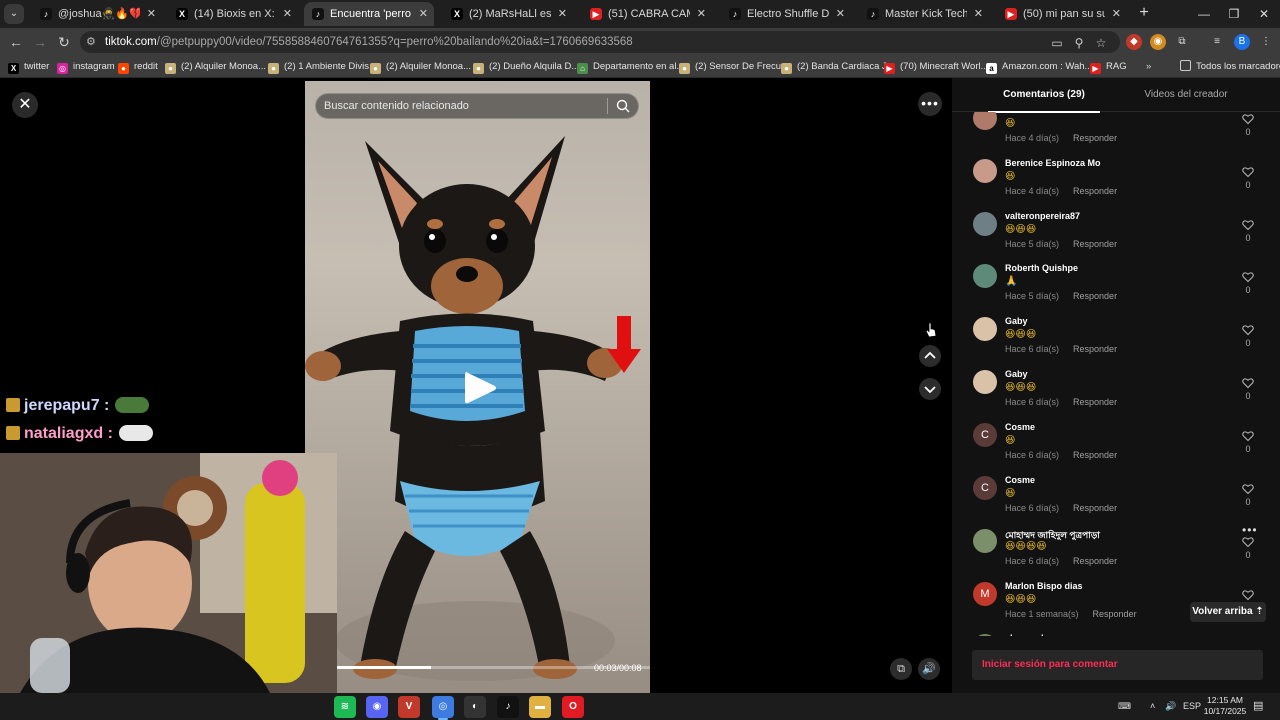 The image size is (1280, 720). I want to click on play-icon, so click(480, 388).